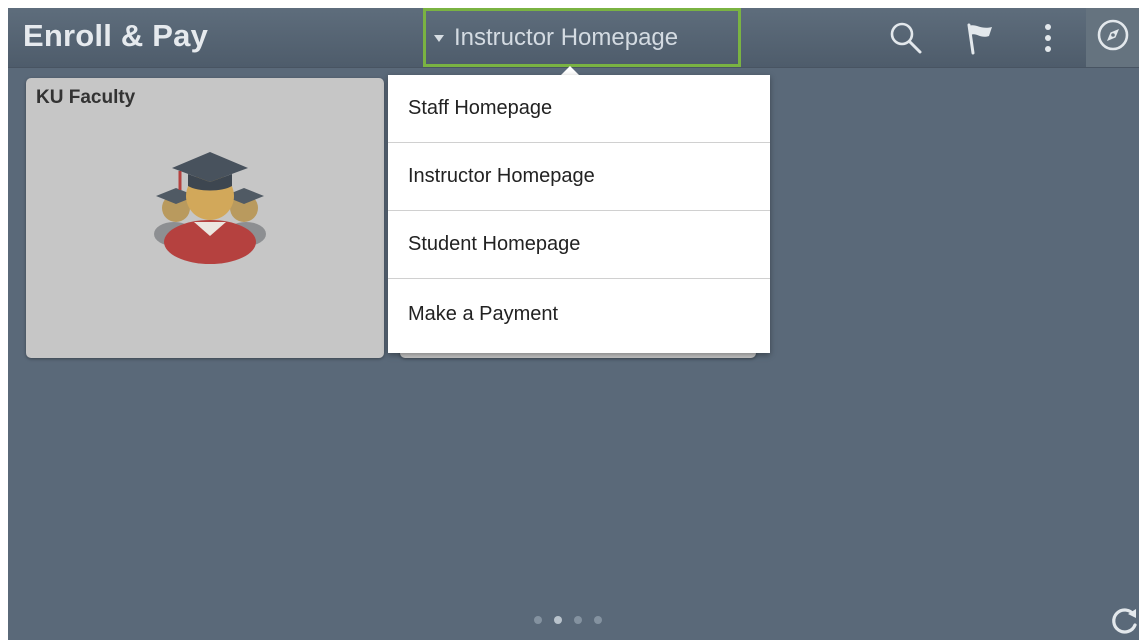  I want to click on compass-icon, so click(1113, 37).